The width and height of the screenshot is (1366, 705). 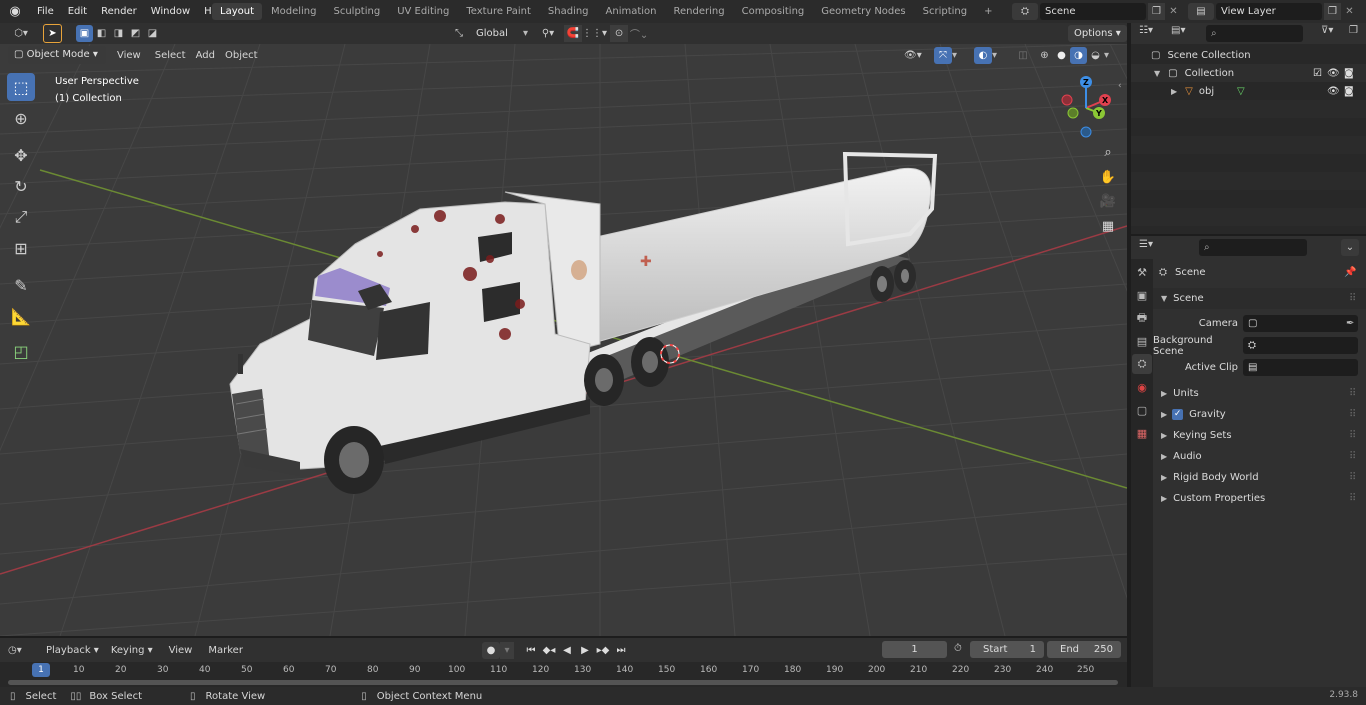 I want to click on playhead: 1, so click(x=41, y=670).